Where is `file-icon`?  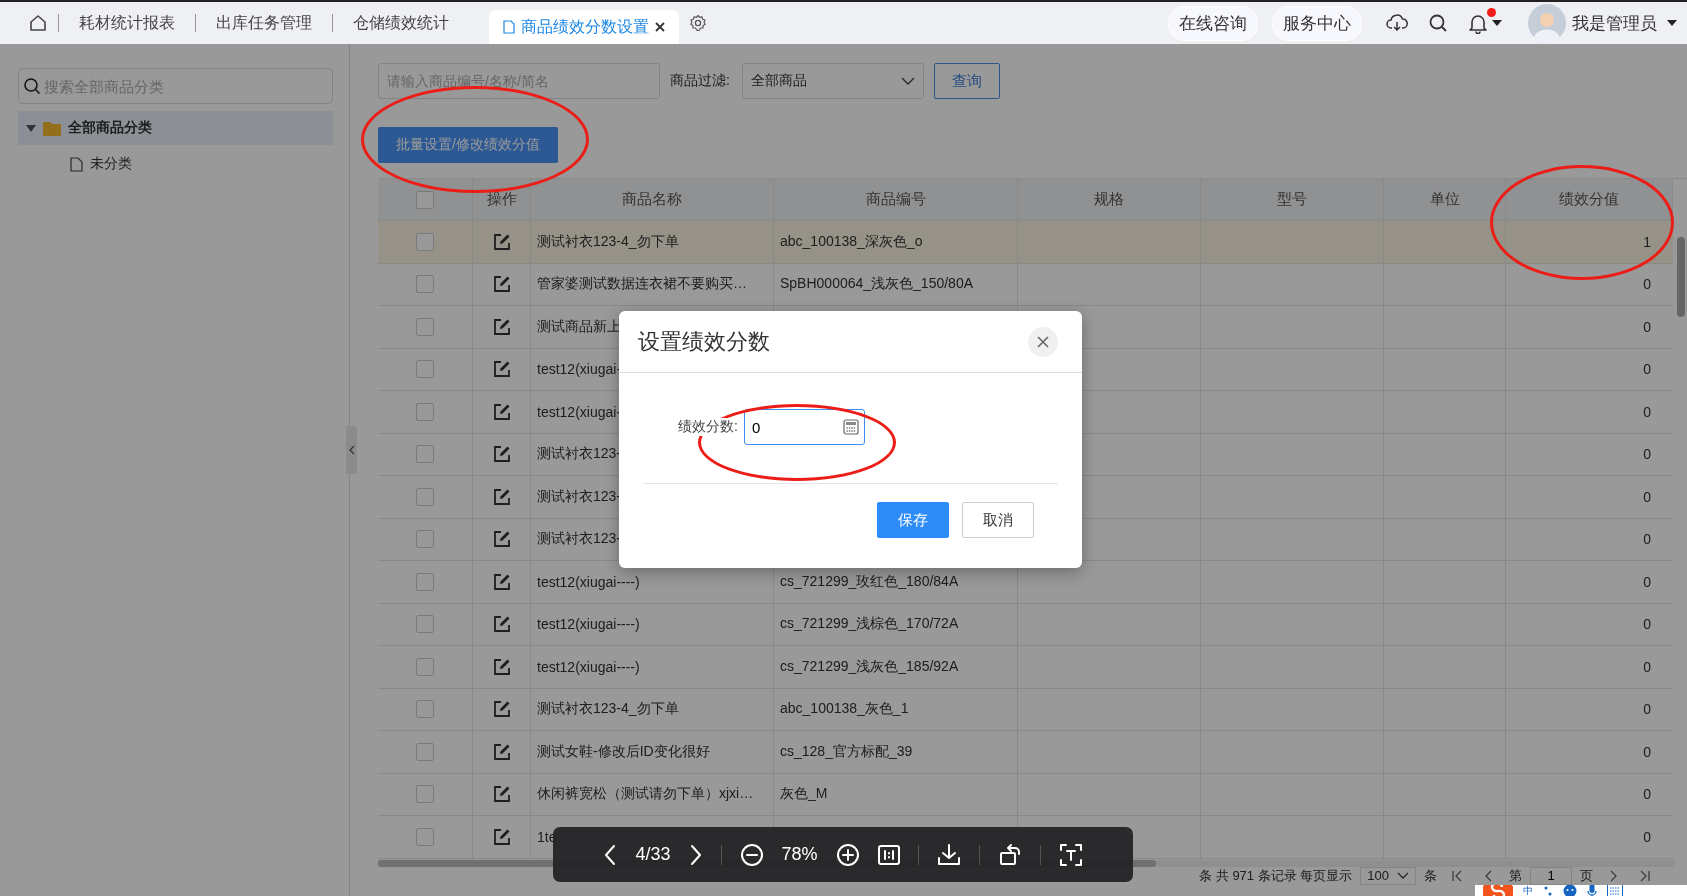 file-icon is located at coordinates (76, 164).